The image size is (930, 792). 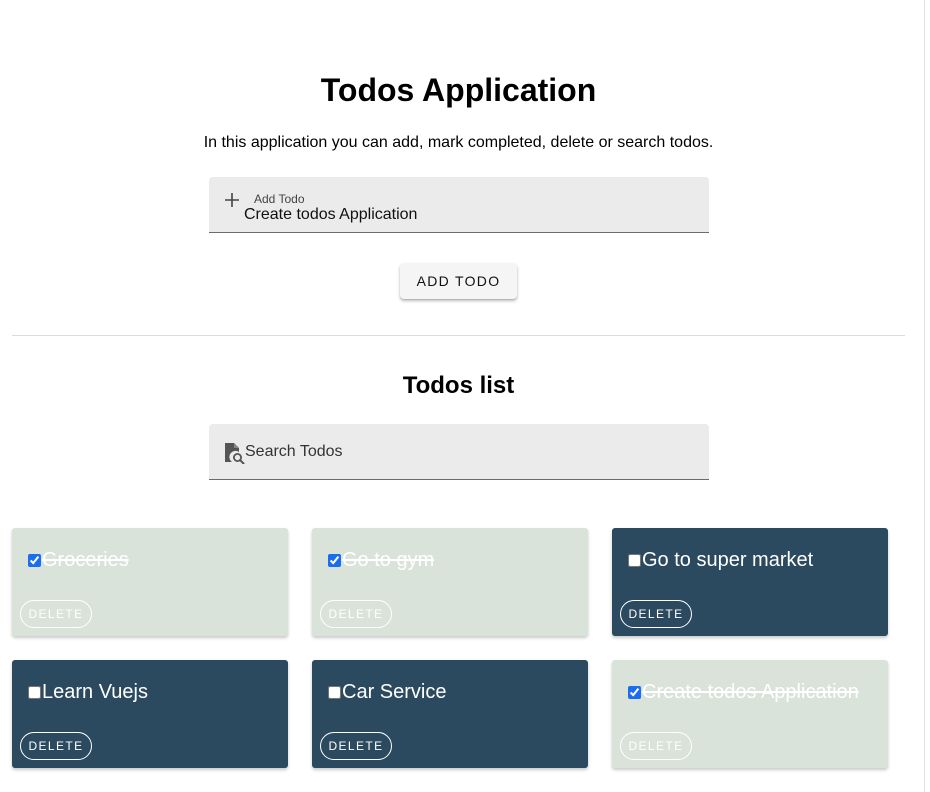 What do you see at coordinates (728, 560) in the screenshot?
I see `todo-text: Go to super market` at bounding box center [728, 560].